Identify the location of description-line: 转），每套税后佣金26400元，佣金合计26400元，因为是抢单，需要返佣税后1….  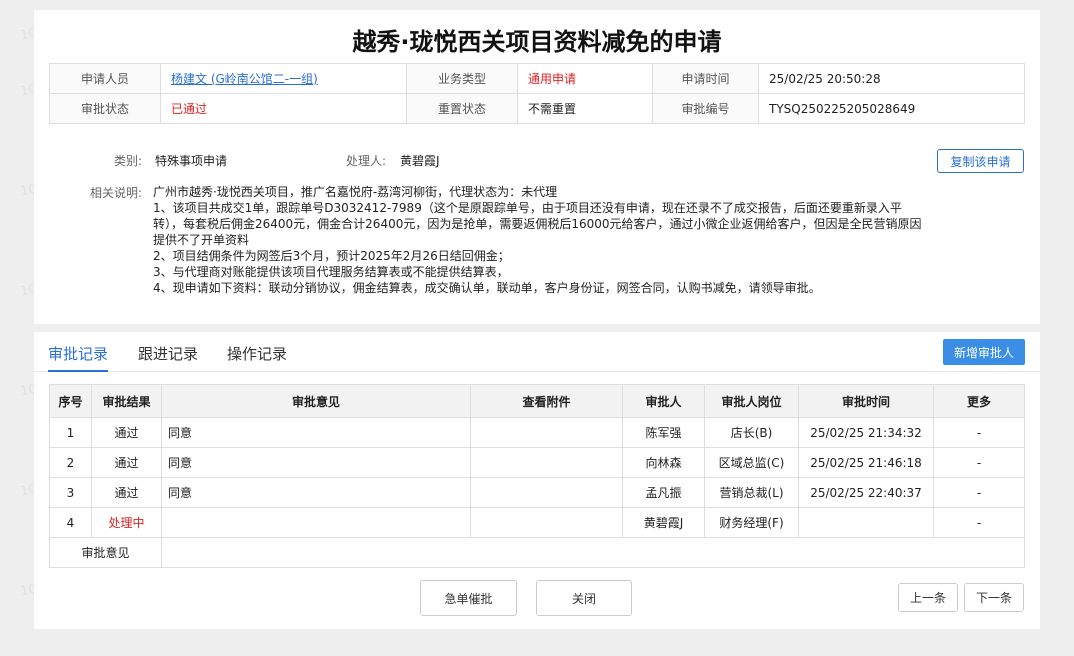
(537, 224).